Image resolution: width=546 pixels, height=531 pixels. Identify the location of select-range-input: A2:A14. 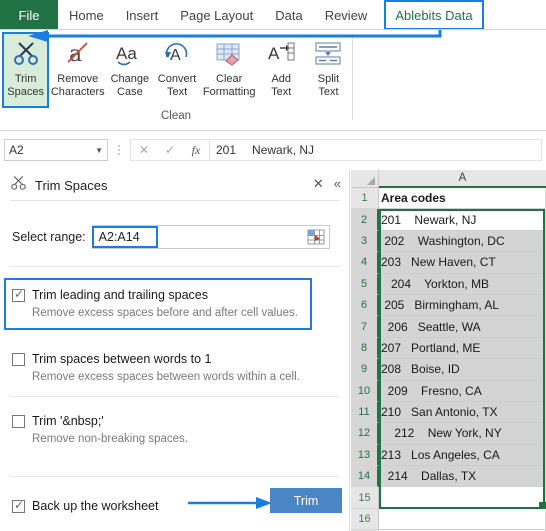
(124, 237).